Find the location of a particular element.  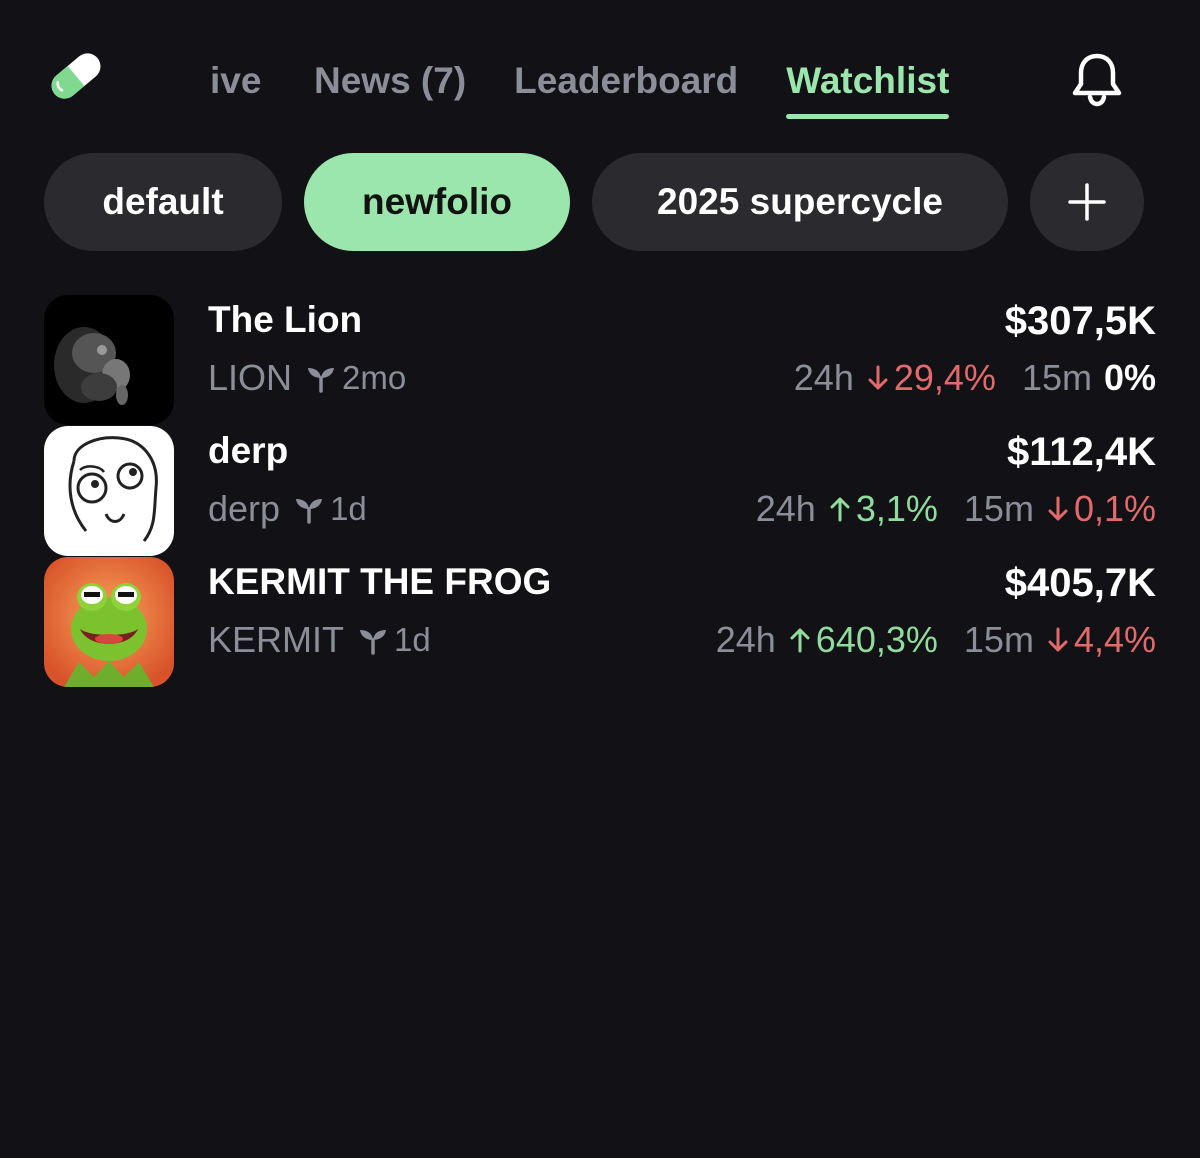

change-24h: 29,4% is located at coordinates (931, 378).